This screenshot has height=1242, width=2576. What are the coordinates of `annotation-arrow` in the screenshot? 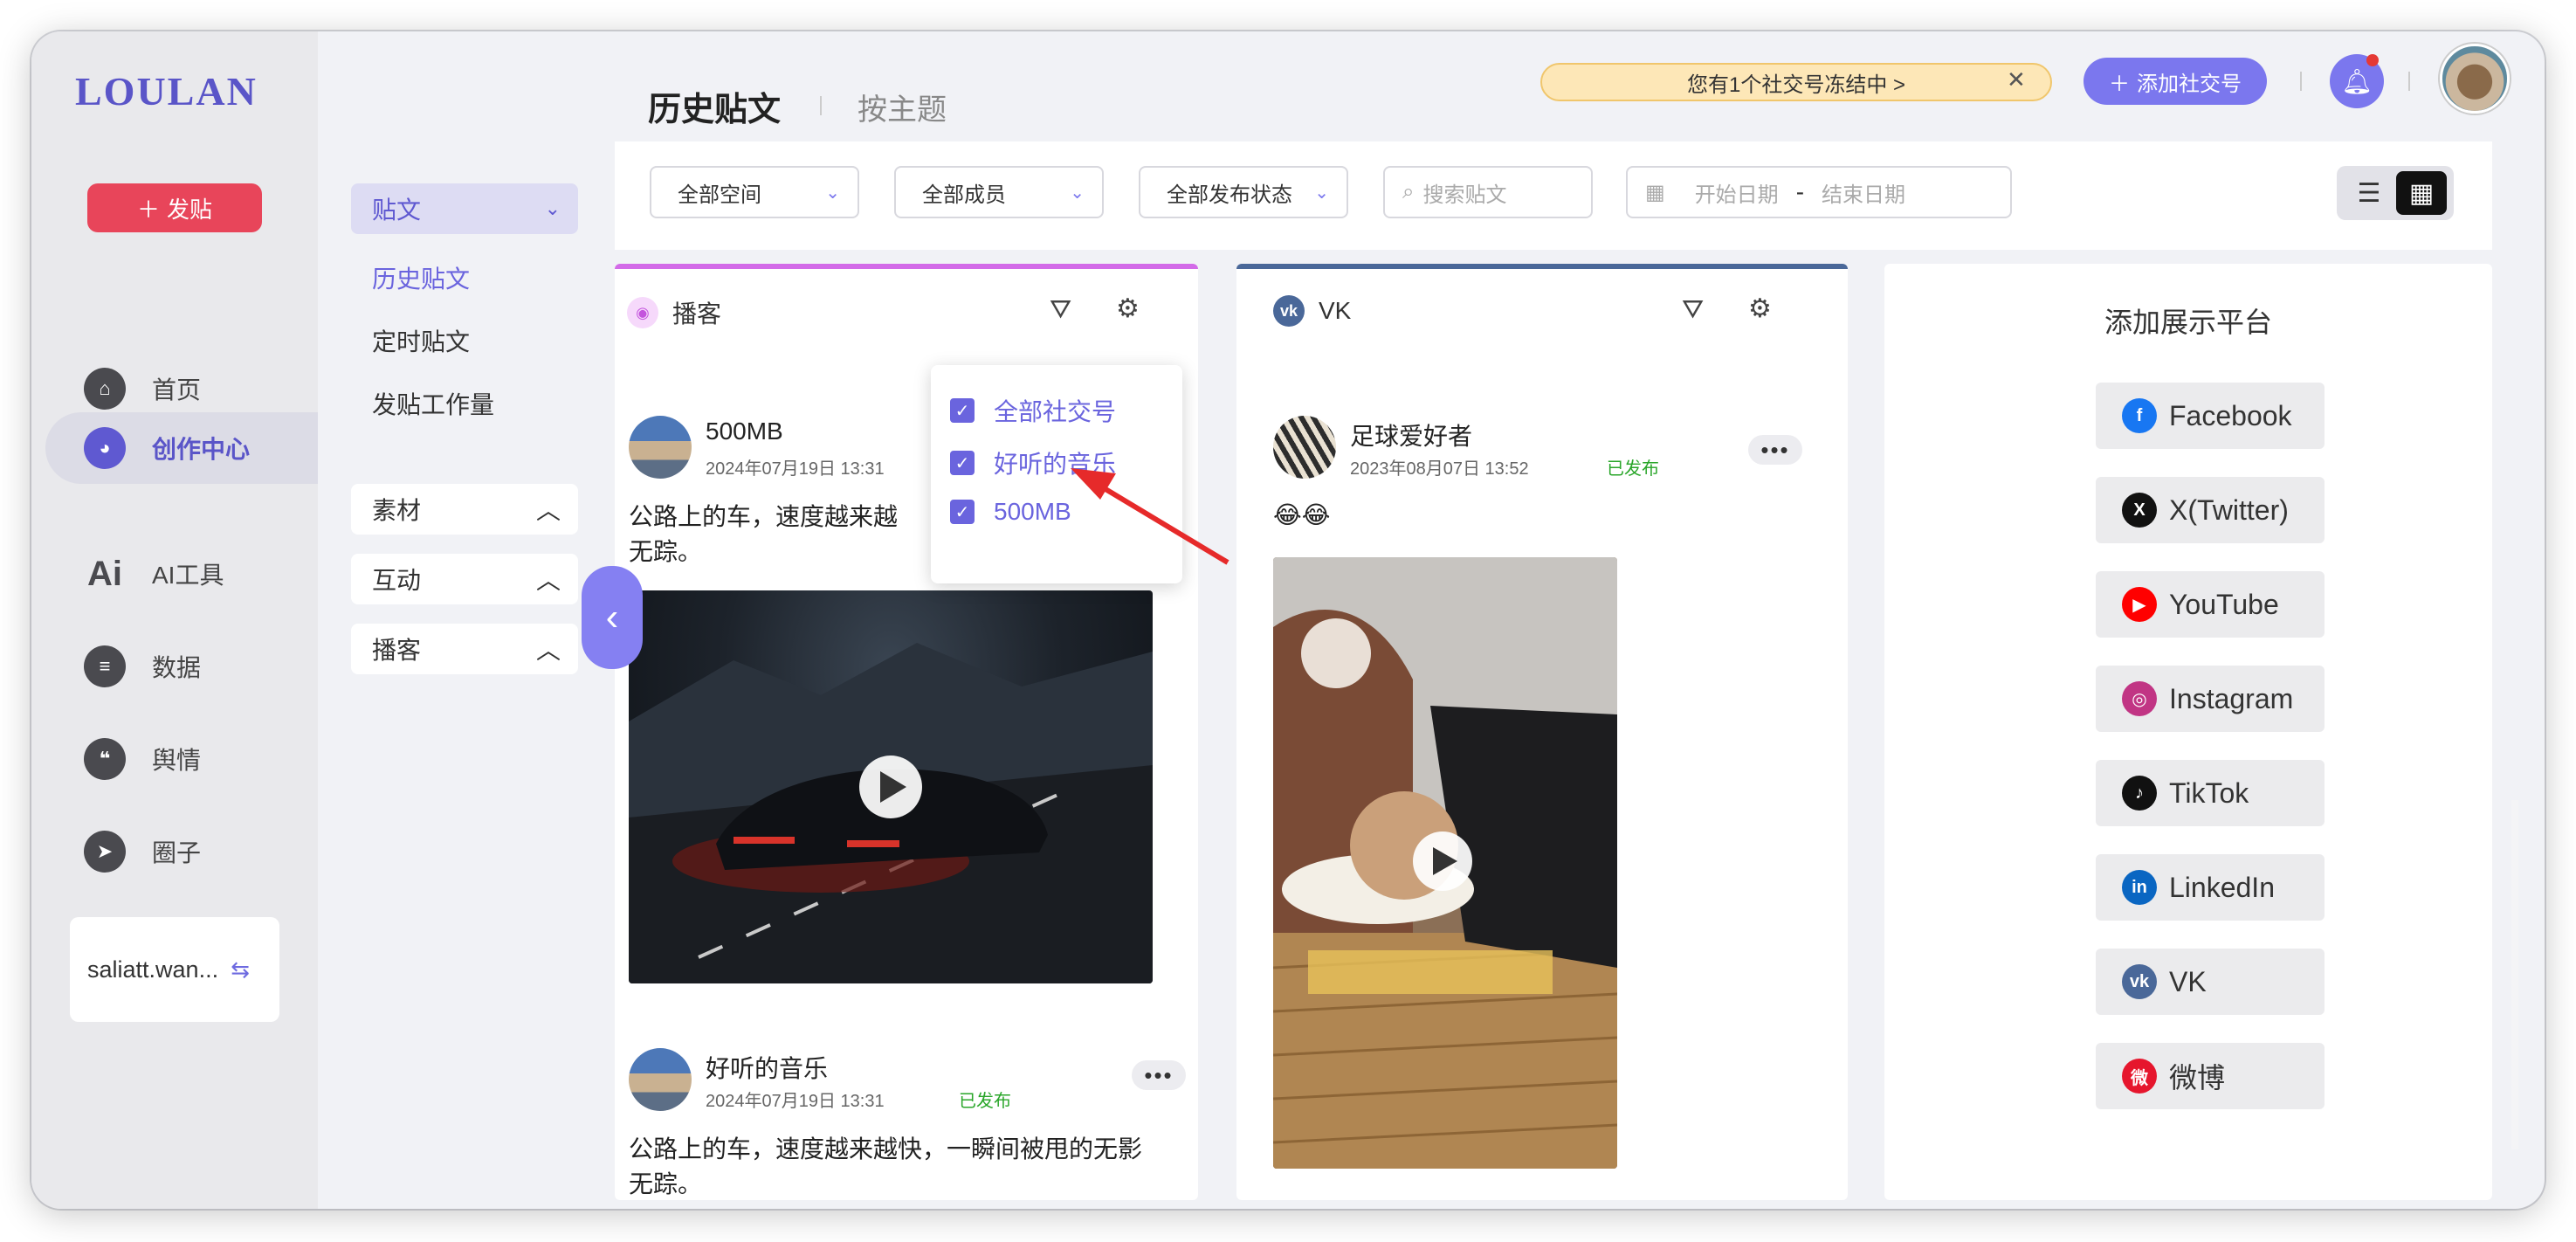 It's located at (1150, 516).